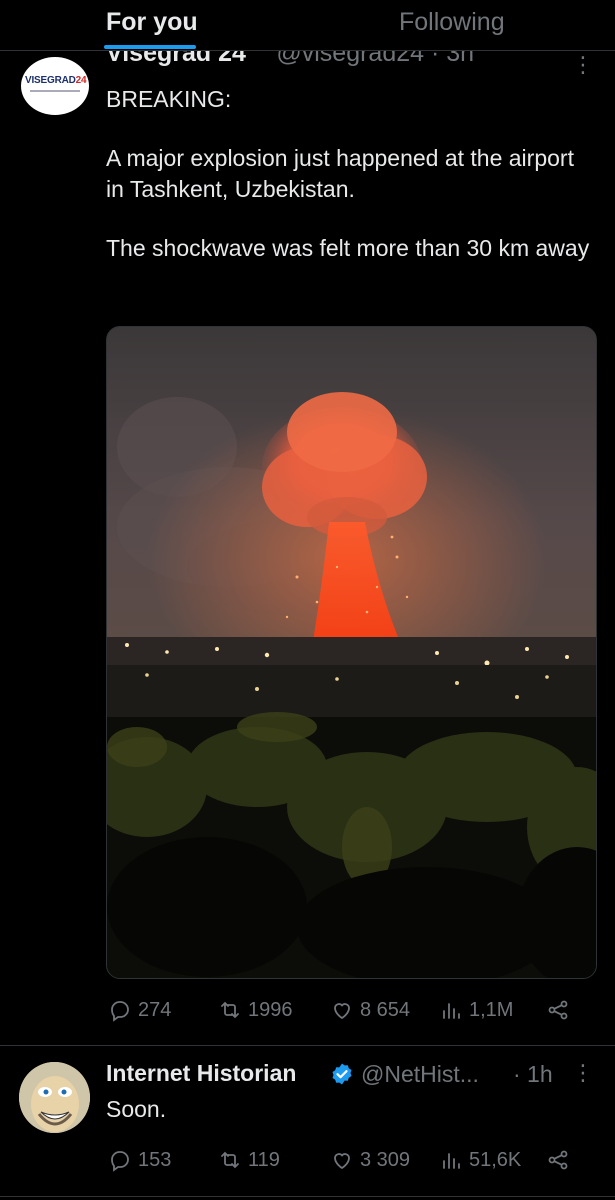  I want to click on timeline-tabs: For you Following, so click(307, 25).